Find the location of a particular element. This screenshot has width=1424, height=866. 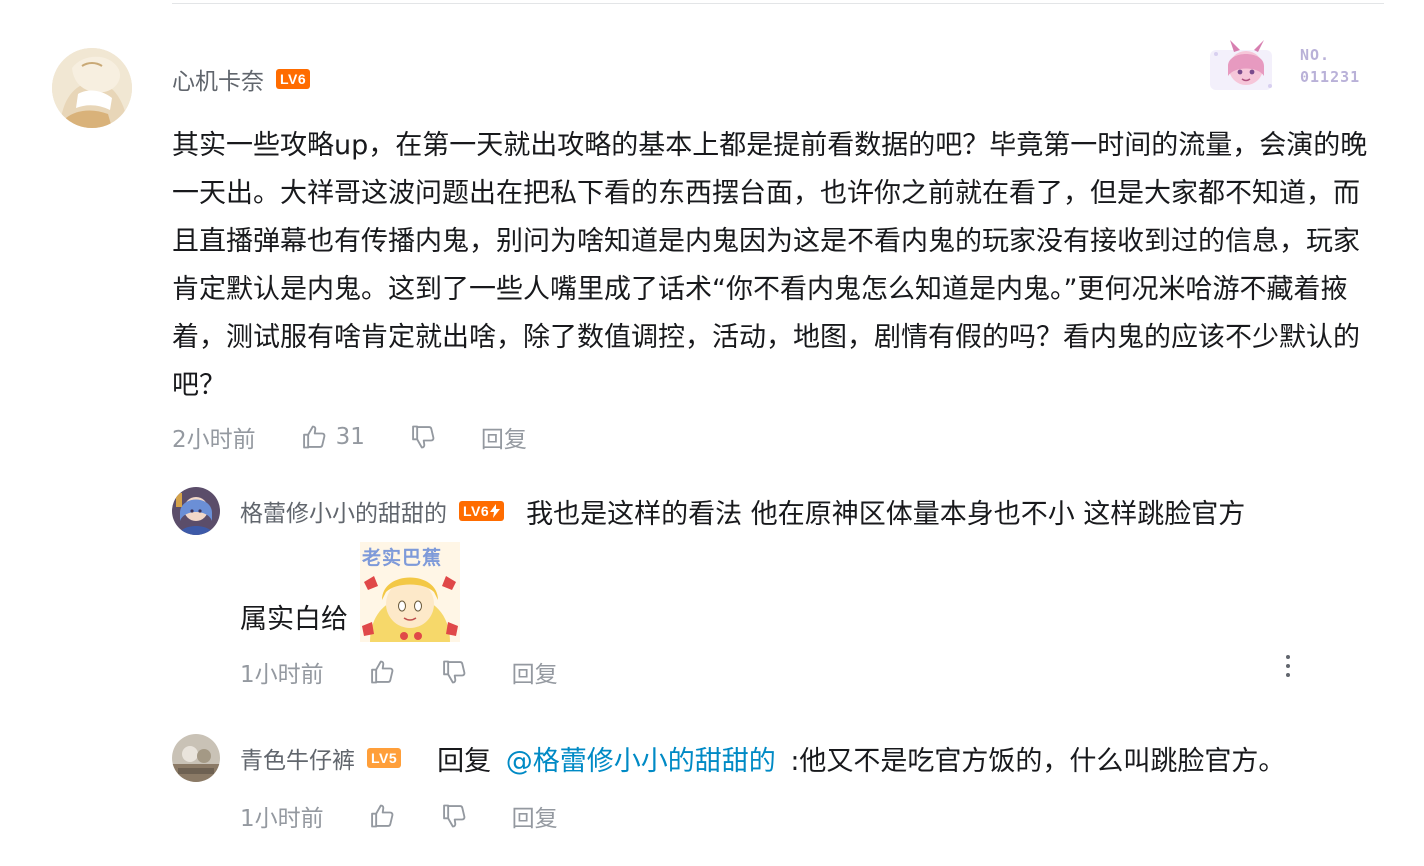

reply-prefix: 回复 is located at coordinates (464, 761).